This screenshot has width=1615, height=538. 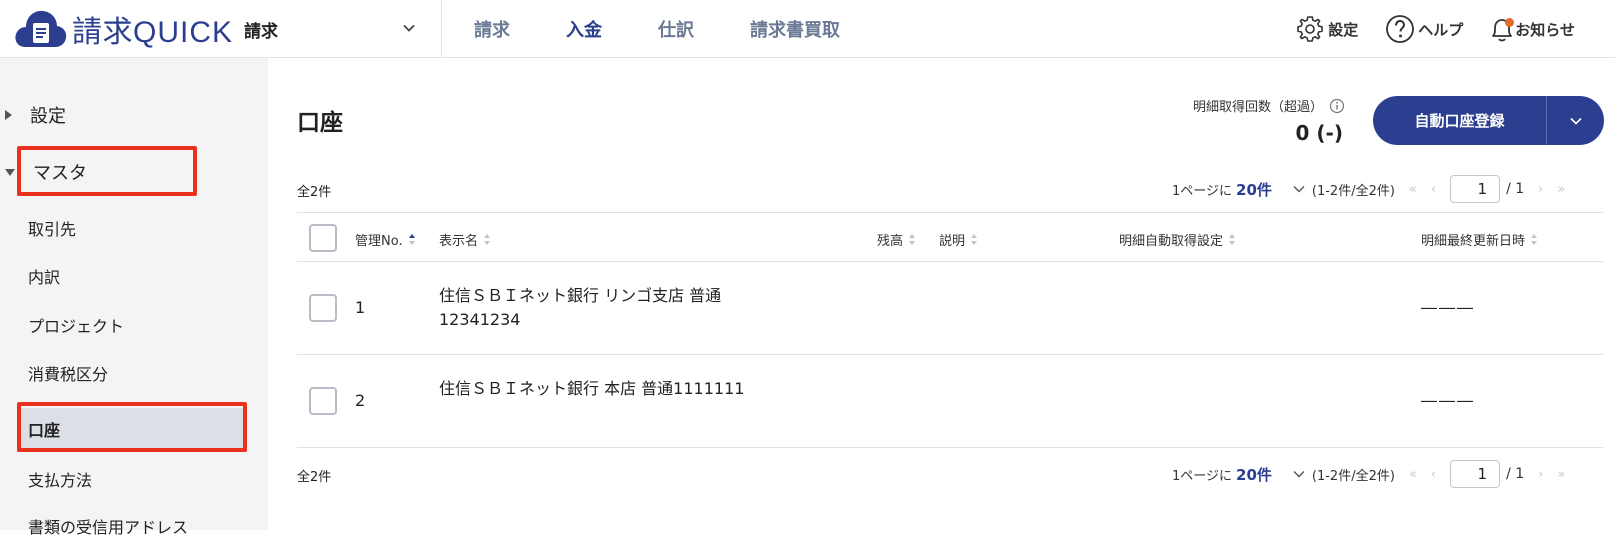 I want to click on cell-name: 住信ＳＢＩネット銀行 本店 普通1111111, so click(x=594, y=389).